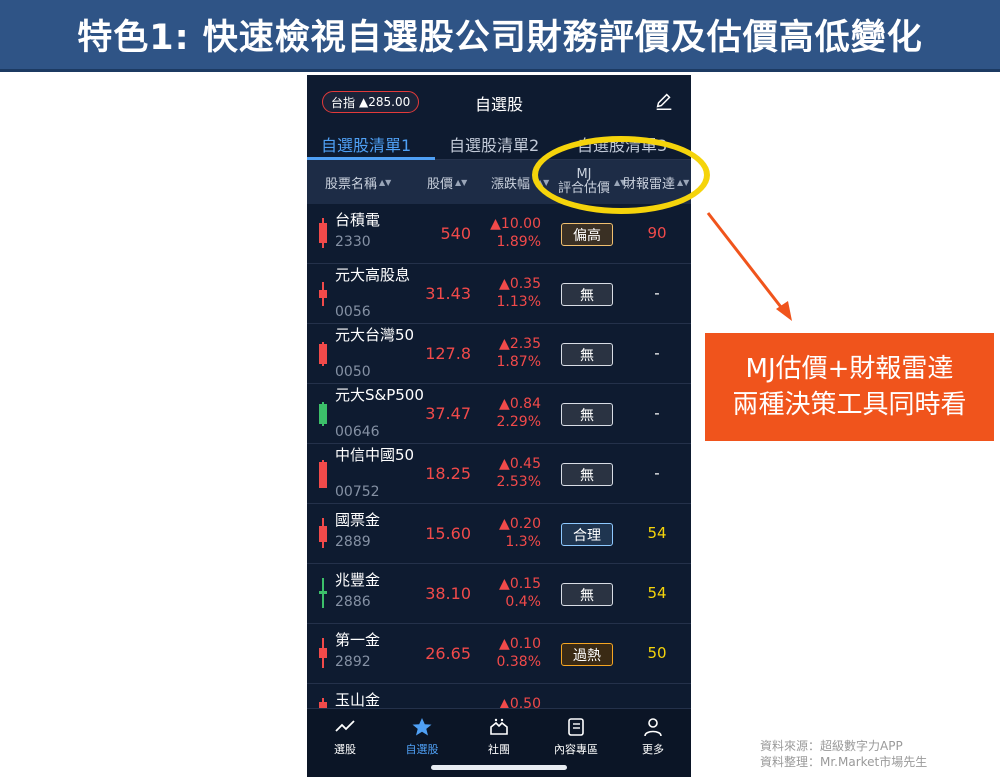  Describe the element at coordinates (499, 726) in the screenshot. I see `community-icon` at that location.